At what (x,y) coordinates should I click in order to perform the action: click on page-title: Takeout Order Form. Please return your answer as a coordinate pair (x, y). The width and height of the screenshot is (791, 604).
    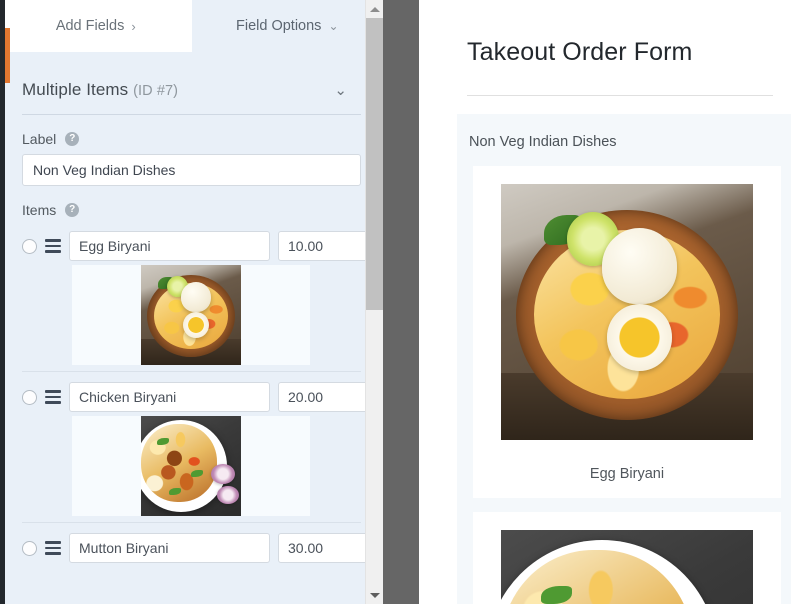
    Looking at the image, I should click on (580, 52).